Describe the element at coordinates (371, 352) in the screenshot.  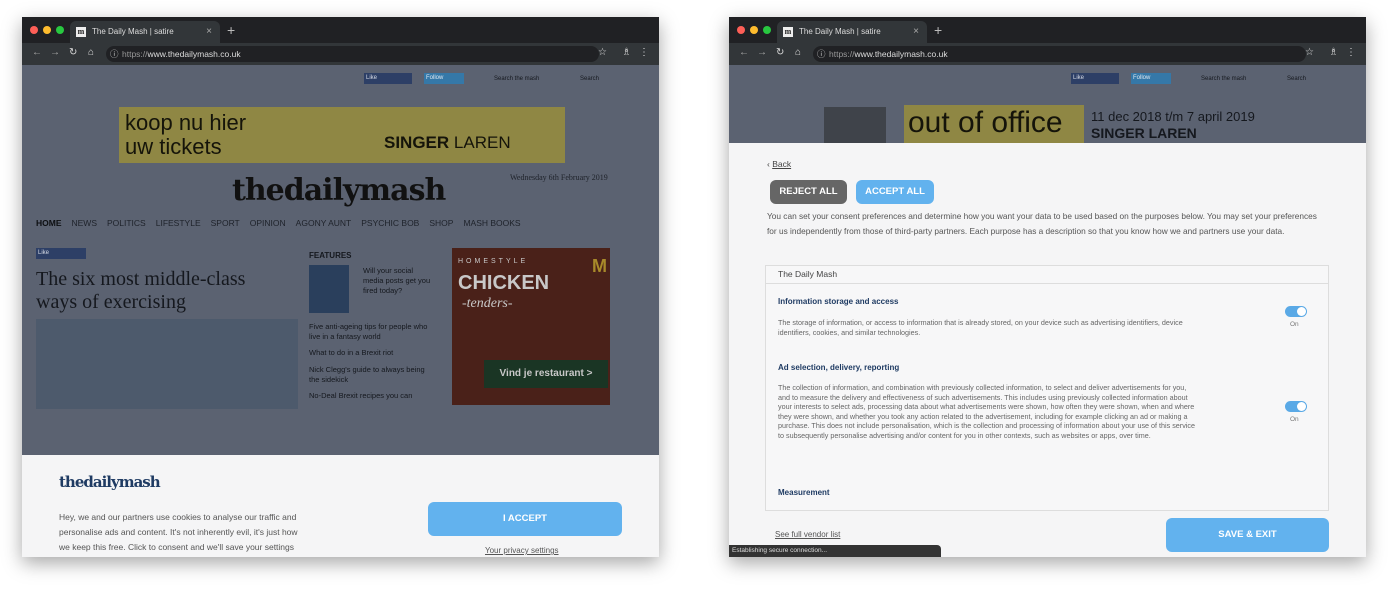
I see `feature-link: What to do in a Brexit riot` at that location.